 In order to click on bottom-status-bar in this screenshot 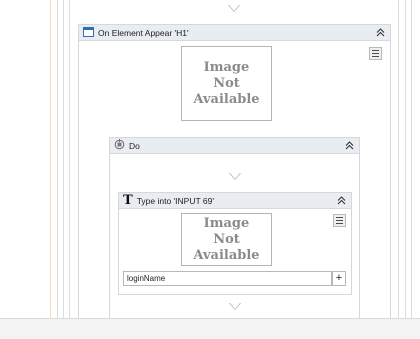, I will do `click(210, 328)`.